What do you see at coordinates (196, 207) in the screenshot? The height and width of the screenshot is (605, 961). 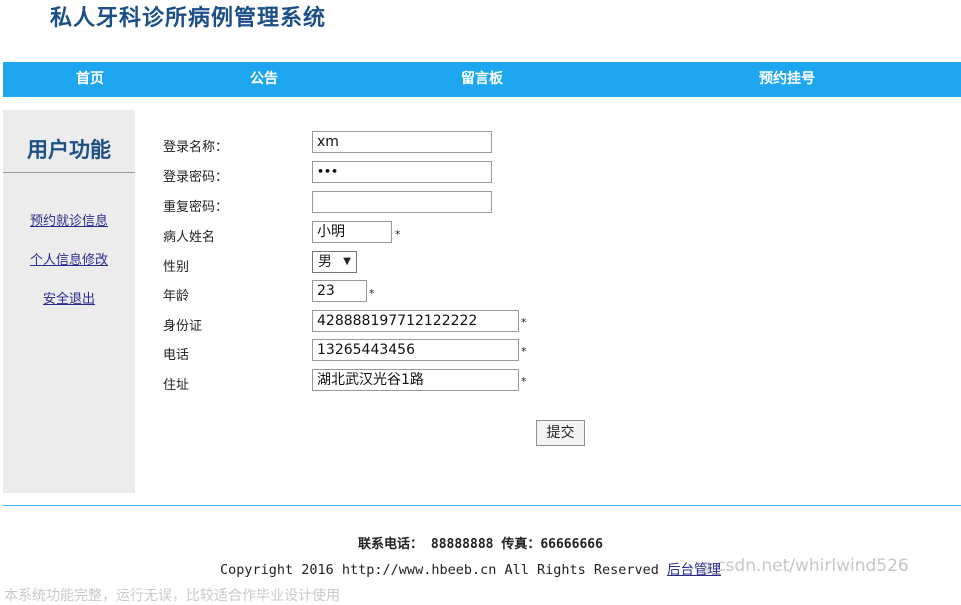 I see `repeat-password-label: 重复密码：` at bounding box center [196, 207].